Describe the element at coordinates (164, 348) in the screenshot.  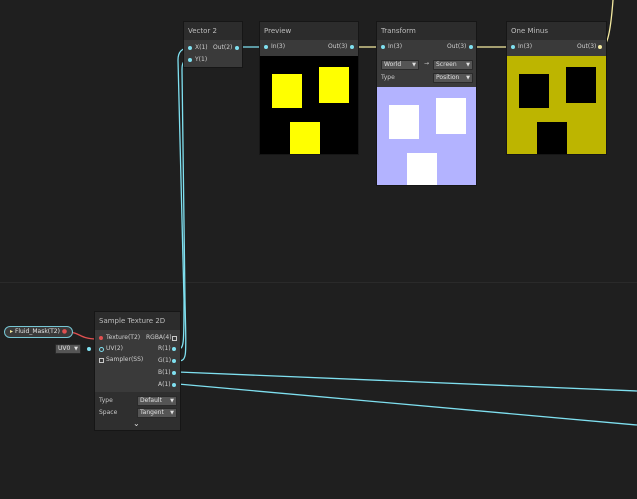
I see `r-output-label: R(1)` at that location.